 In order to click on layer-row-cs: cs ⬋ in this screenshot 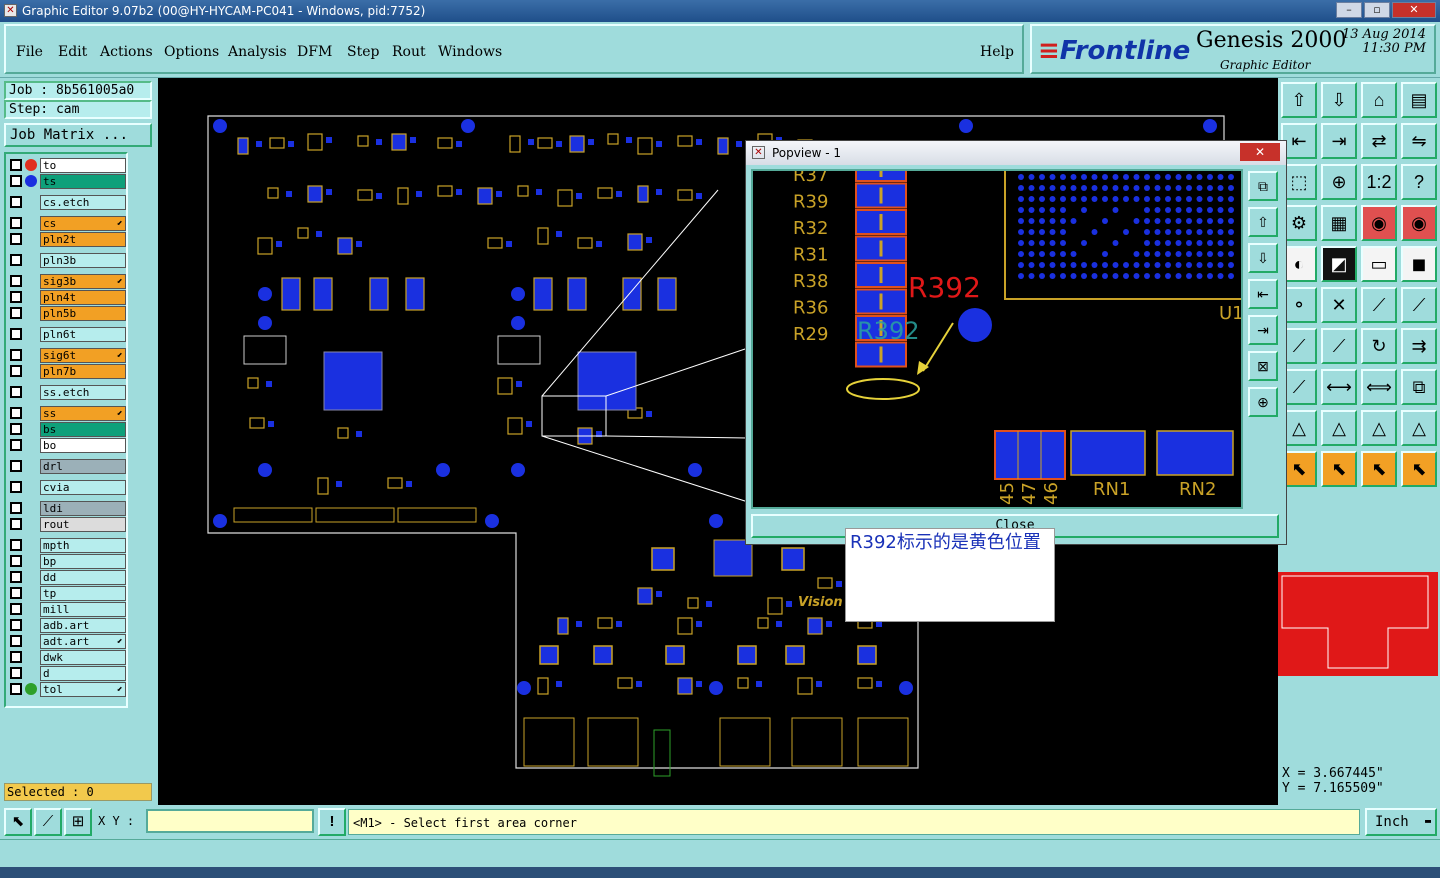, I will do `click(67, 223)`.